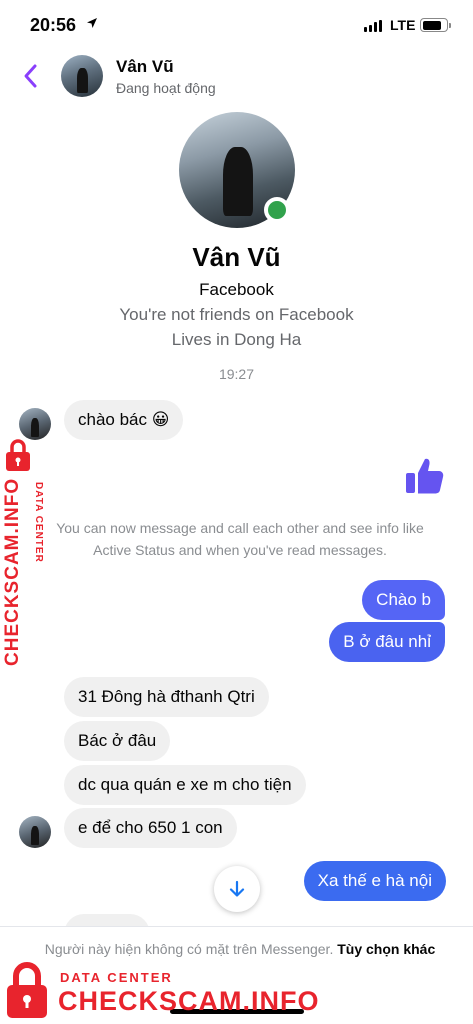  Describe the element at coordinates (373, 26) in the screenshot. I see `cell-signal-icon` at that location.